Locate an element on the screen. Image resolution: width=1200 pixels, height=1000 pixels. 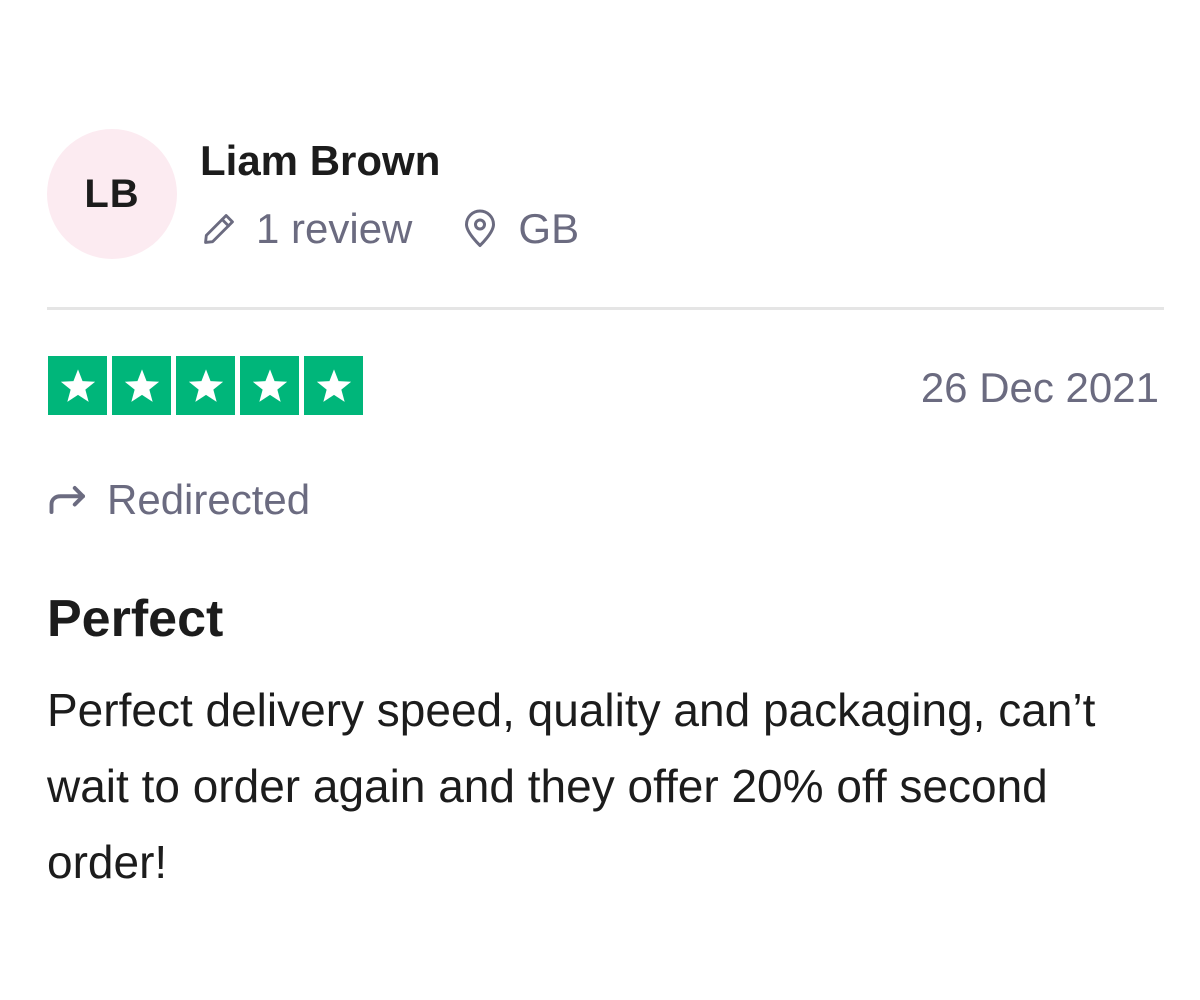
review-count-text: 1 review is located at coordinates (334, 228).